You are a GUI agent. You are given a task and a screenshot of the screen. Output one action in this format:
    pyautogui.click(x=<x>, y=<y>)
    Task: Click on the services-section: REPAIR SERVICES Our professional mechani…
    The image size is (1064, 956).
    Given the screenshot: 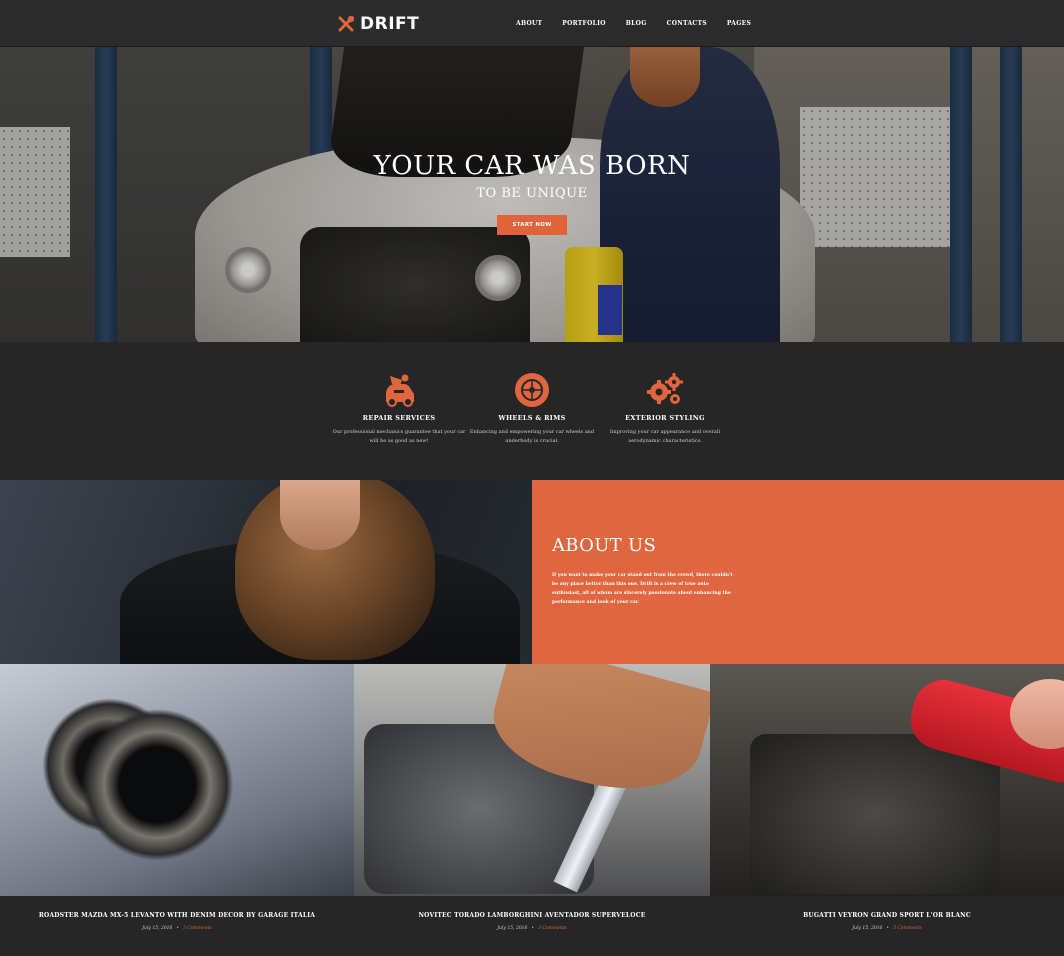 What is the action you would take?
    pyautogui.click(x=532, y=411)
    